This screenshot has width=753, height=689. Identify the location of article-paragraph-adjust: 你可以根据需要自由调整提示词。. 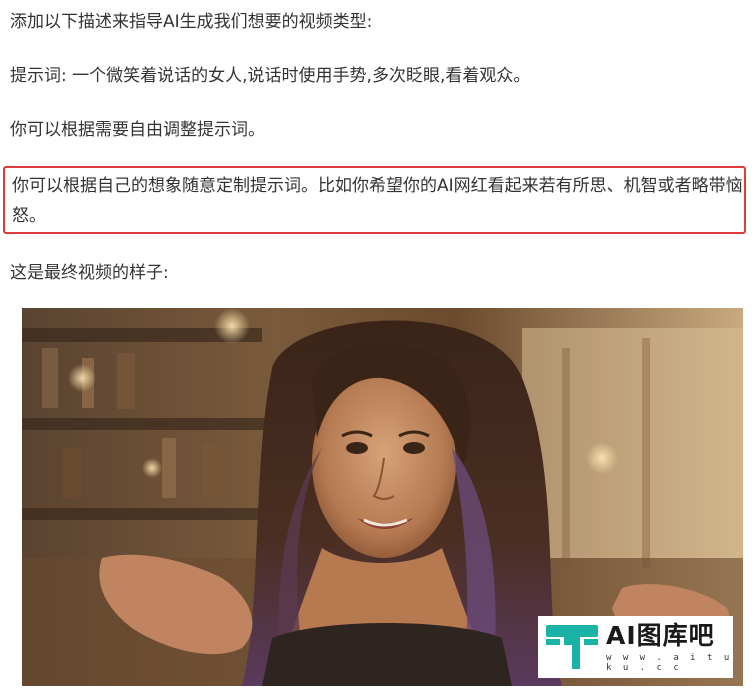
(137, 130).